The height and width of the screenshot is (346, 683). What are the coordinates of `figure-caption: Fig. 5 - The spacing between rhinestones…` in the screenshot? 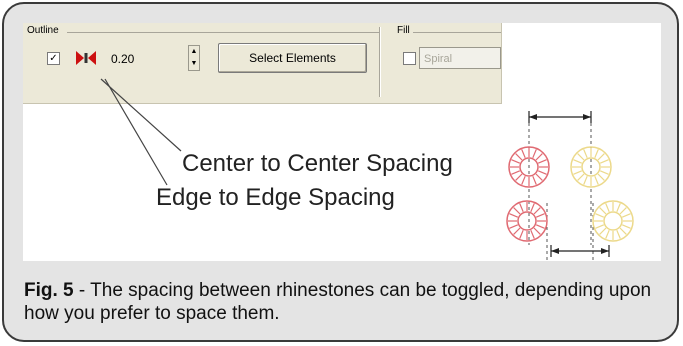 It's located at (344, 302).